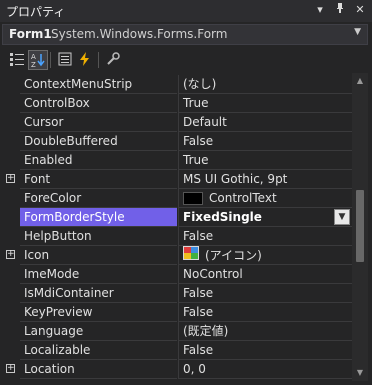  I want to click on svg-text: A, so click(33, 57).